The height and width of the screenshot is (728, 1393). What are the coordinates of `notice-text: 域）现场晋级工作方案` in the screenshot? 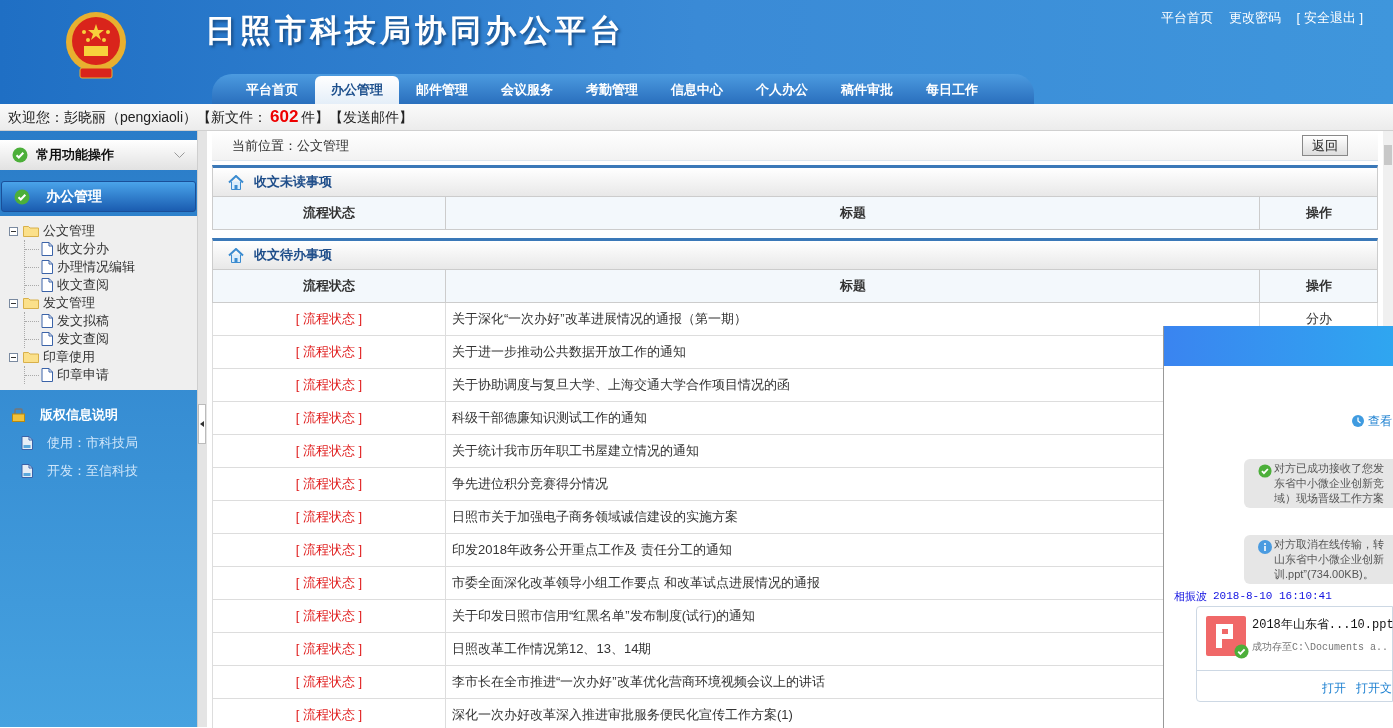 It's located at (1329, 498).